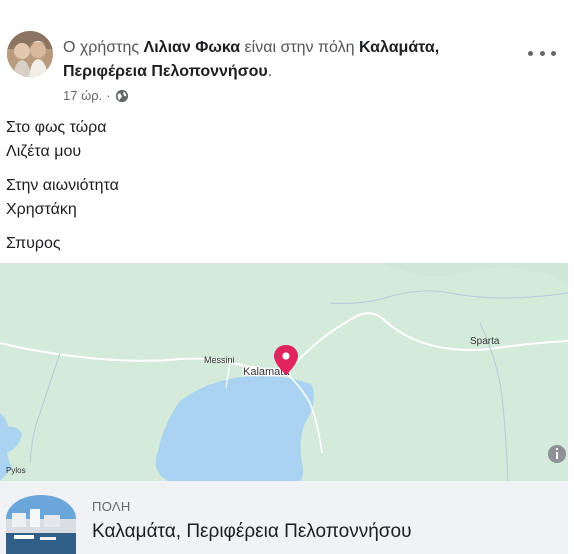  Describe the element at coordinates (44, 151) in the screenshot. I see `post-line: Λιζέτα μου` at that location.